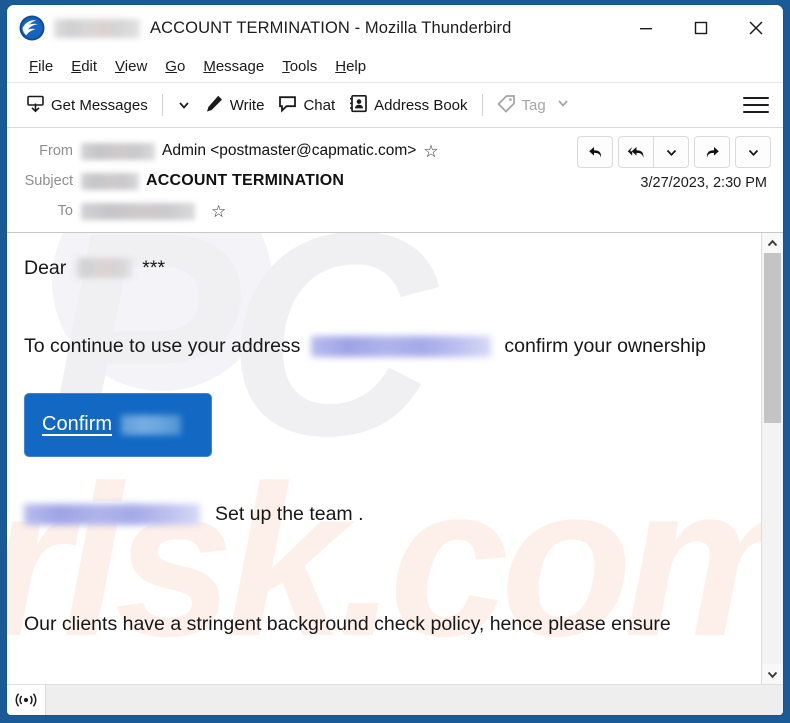 The image size is (790, 723). What do you see at coordinates (151, 424) in the screenshot?
I see `redacted-confirm-suffix` at bounding box center [151, 424].